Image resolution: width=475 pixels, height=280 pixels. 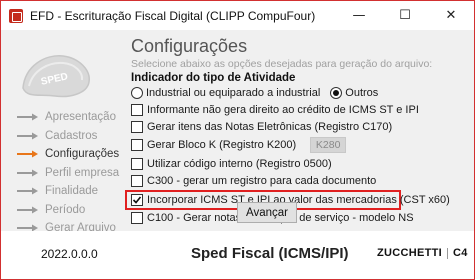 What do you see at coordinates (451, 15) in the screenshot?
I see `close-button: ✕` at bounding box center [451, 15].